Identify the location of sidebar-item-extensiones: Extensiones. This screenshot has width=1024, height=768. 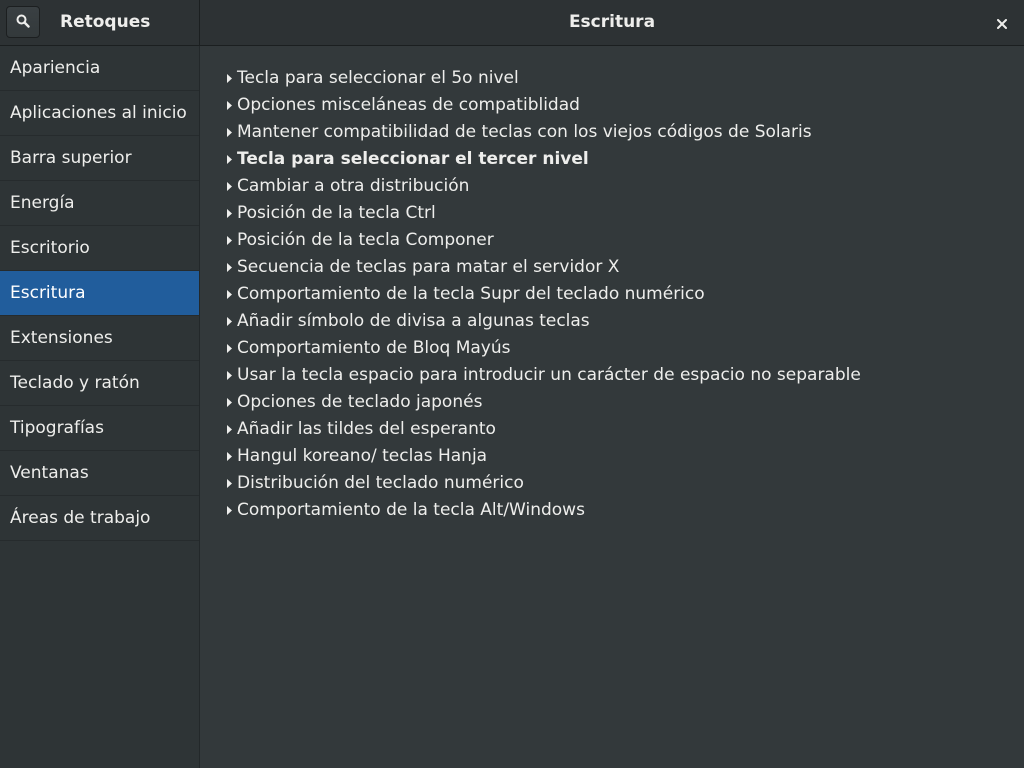
(99, 338).